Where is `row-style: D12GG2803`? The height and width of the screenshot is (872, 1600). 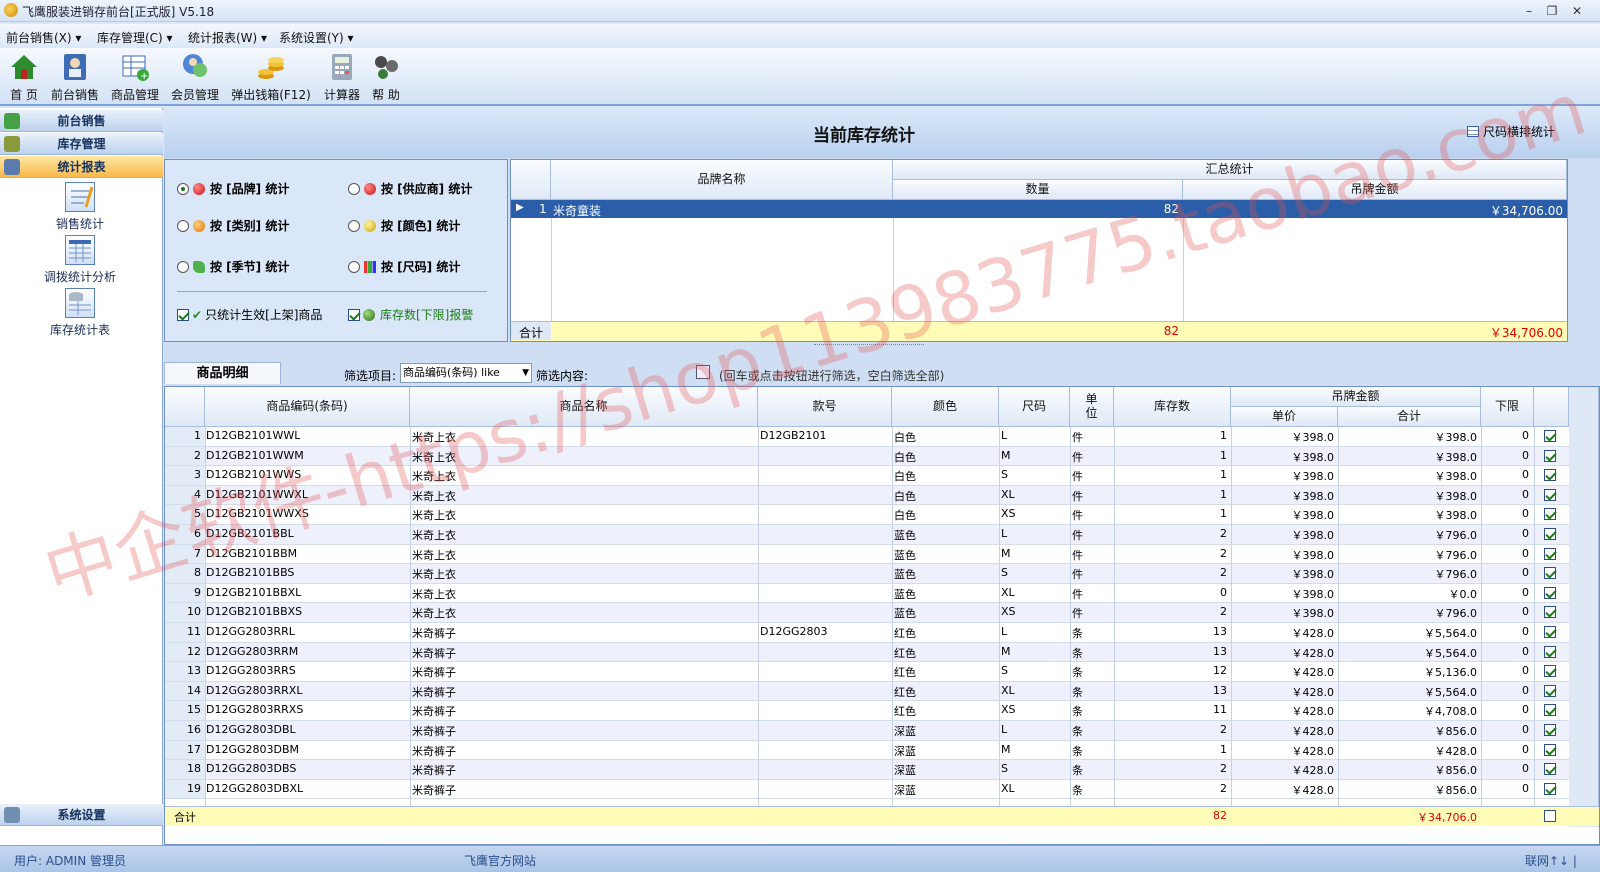 row-style: D12GG2803 is located at coordinates (794, 631).